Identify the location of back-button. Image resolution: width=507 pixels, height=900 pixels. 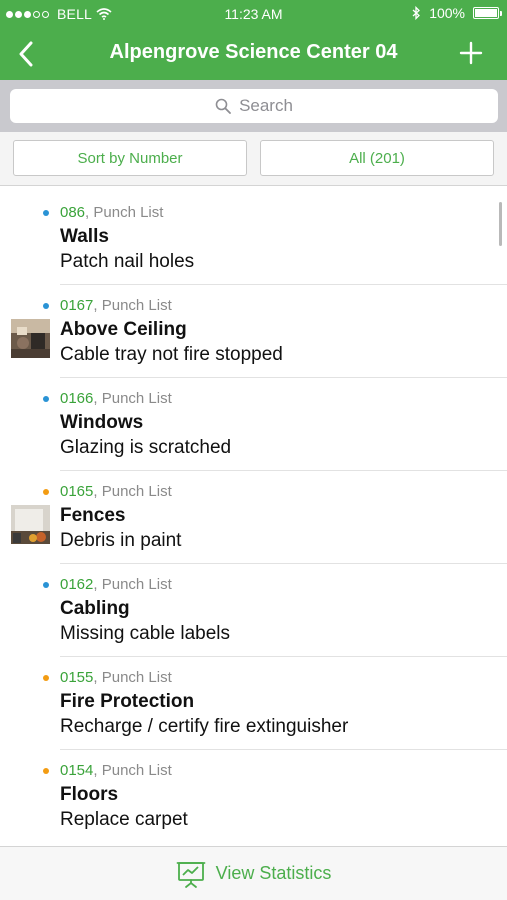
(26, 54).